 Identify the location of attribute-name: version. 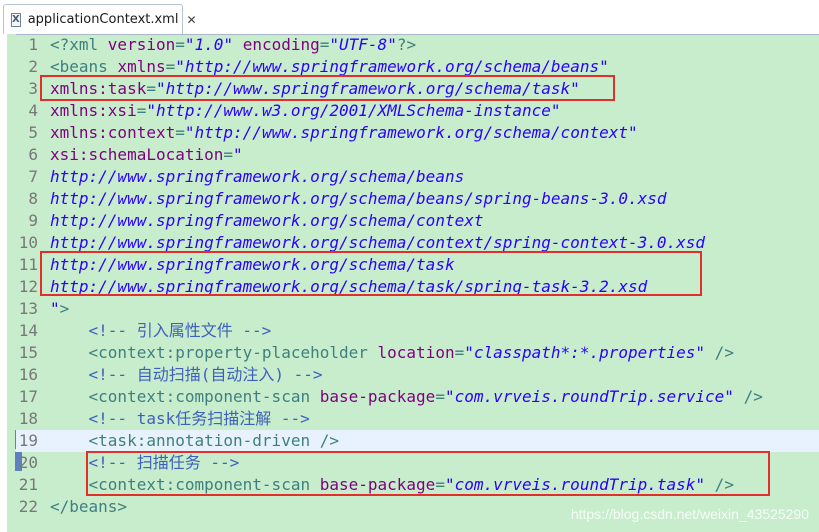
(141, 44).